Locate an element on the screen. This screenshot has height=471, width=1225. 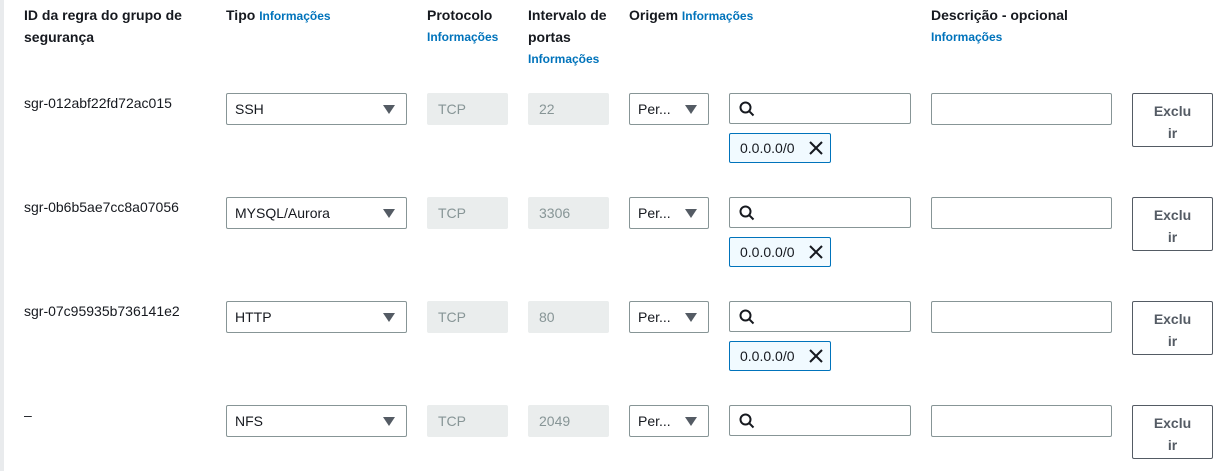
type-select: MYSQL/Aurora is located at coordinates (316, 213).